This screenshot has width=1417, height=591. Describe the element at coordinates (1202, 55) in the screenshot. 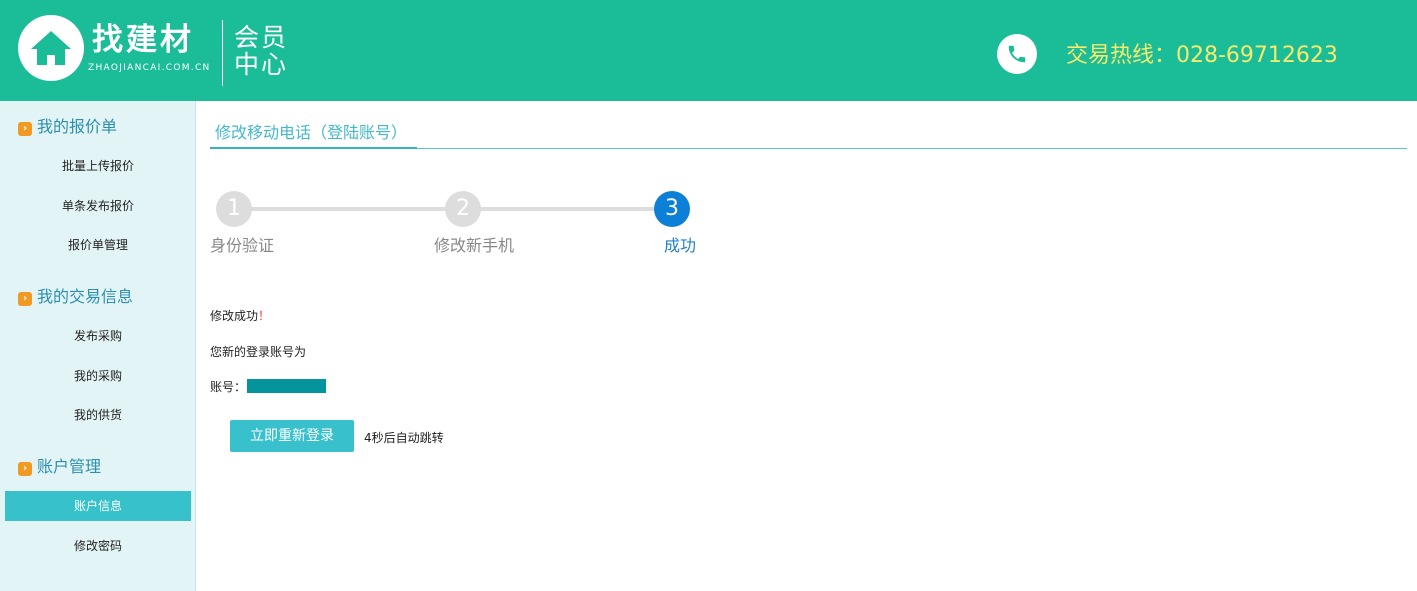

I see `hotline-text: 交易热线：028-69712623` at that location.